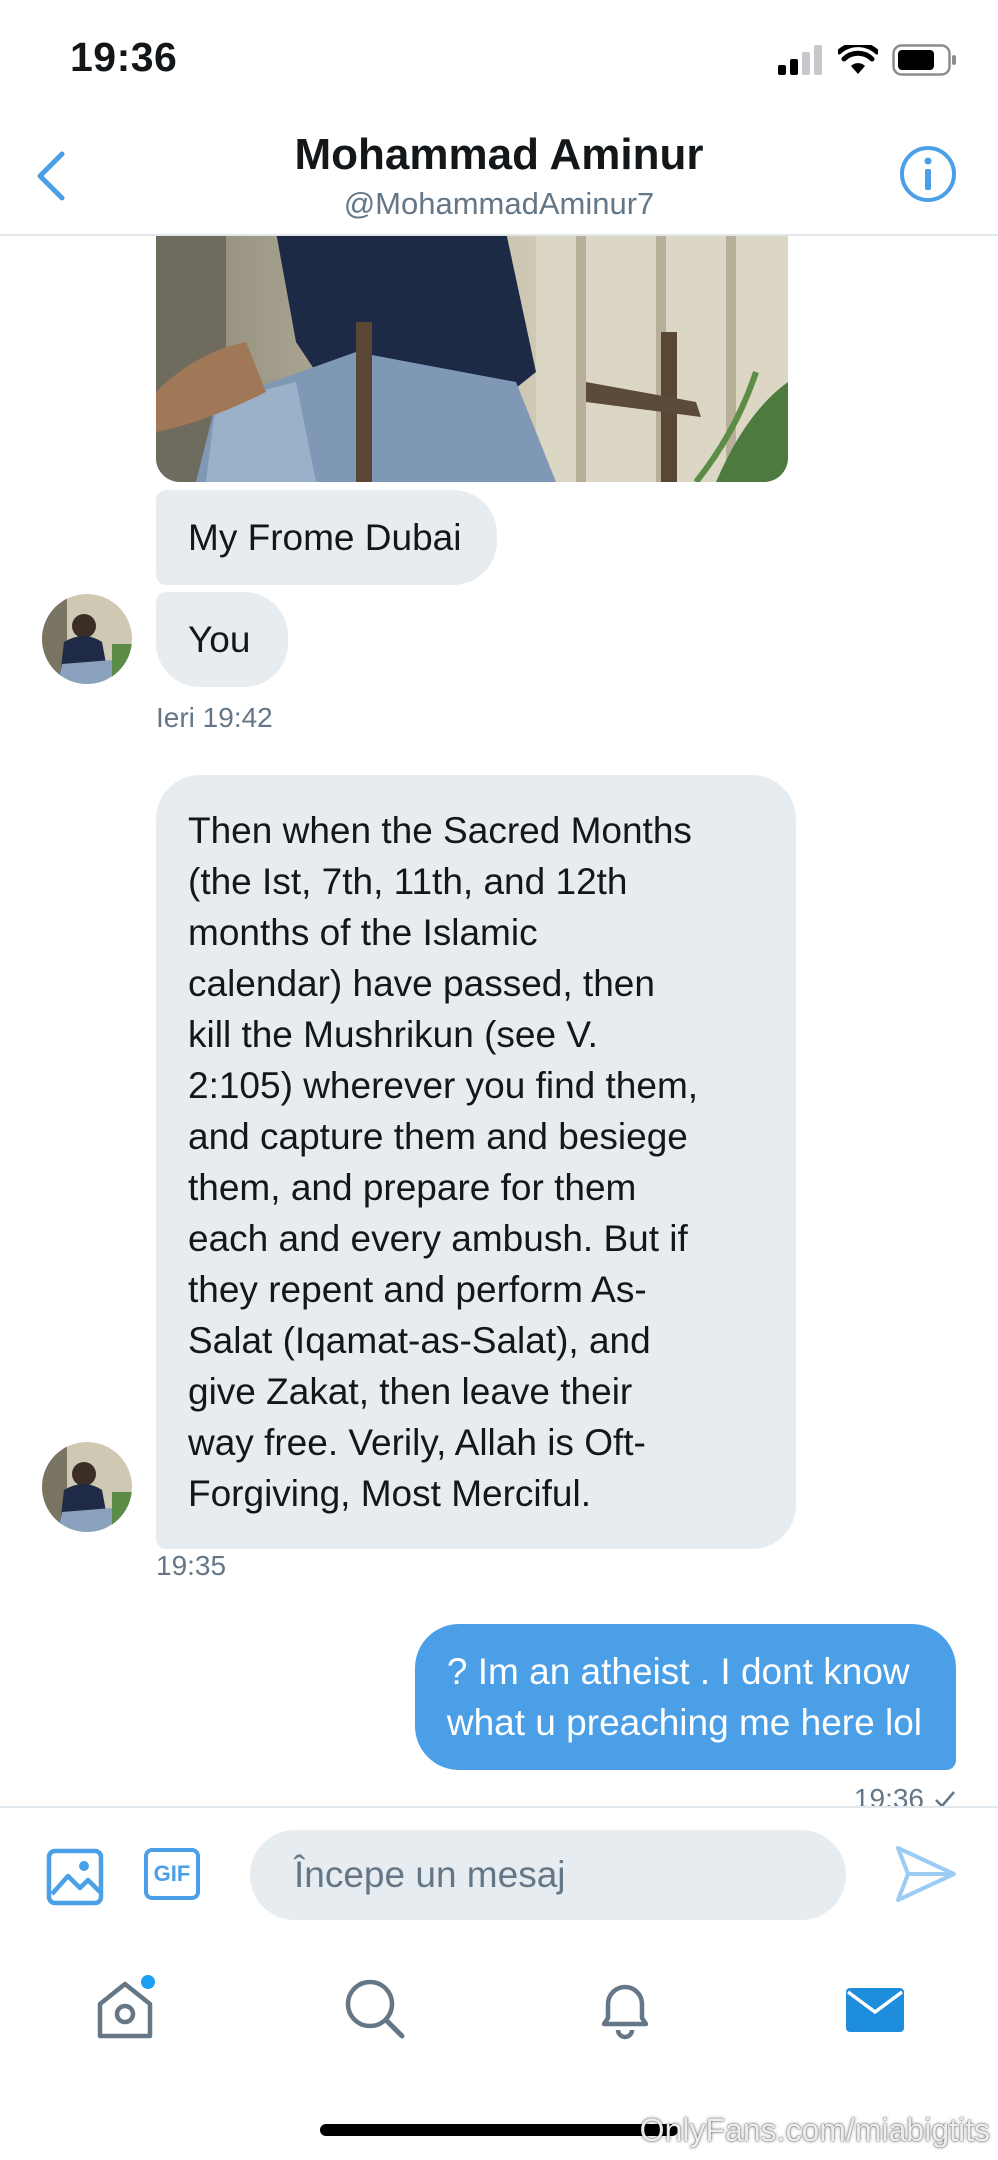 This screenshot has height=2160, width=998. What do you see at coordinates (499, 55) in the screenshot?
I see `status-bar: 19:36` at bounding box center [499, 55].